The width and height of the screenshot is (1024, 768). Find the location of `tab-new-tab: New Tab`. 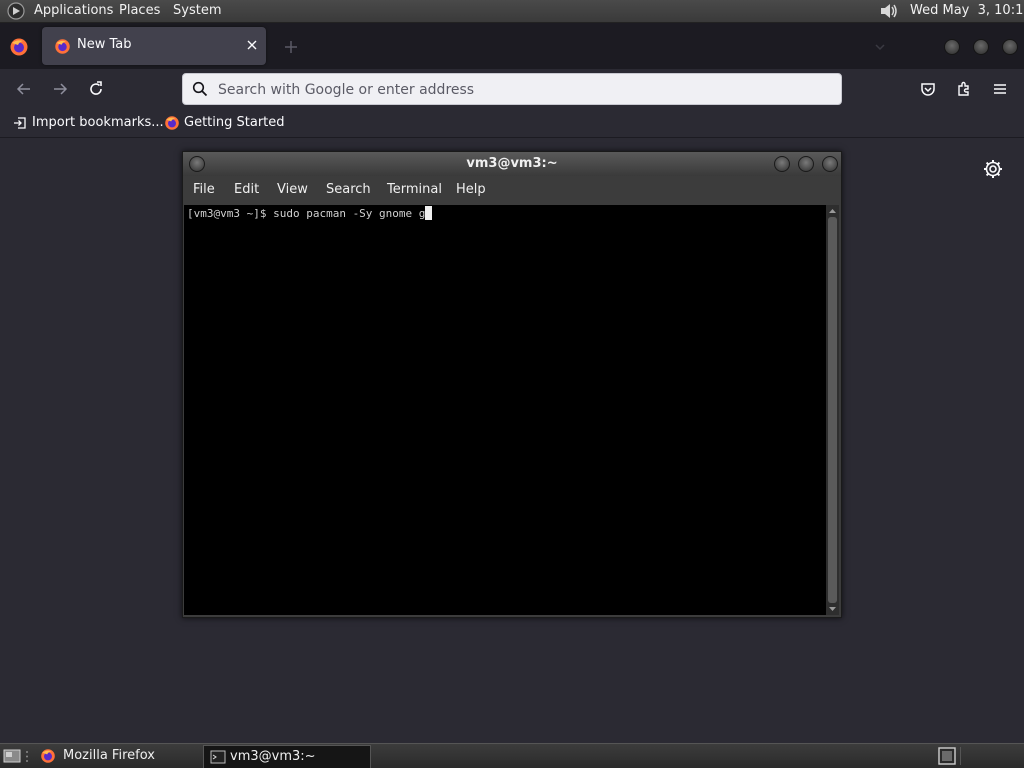

tab-new-tab: New Tab is located at coordinates (154, 46).